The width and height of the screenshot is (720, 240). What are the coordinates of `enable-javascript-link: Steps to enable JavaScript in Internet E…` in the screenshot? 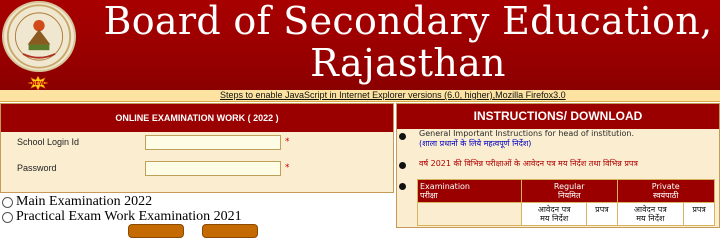 It's located at (393, 95).